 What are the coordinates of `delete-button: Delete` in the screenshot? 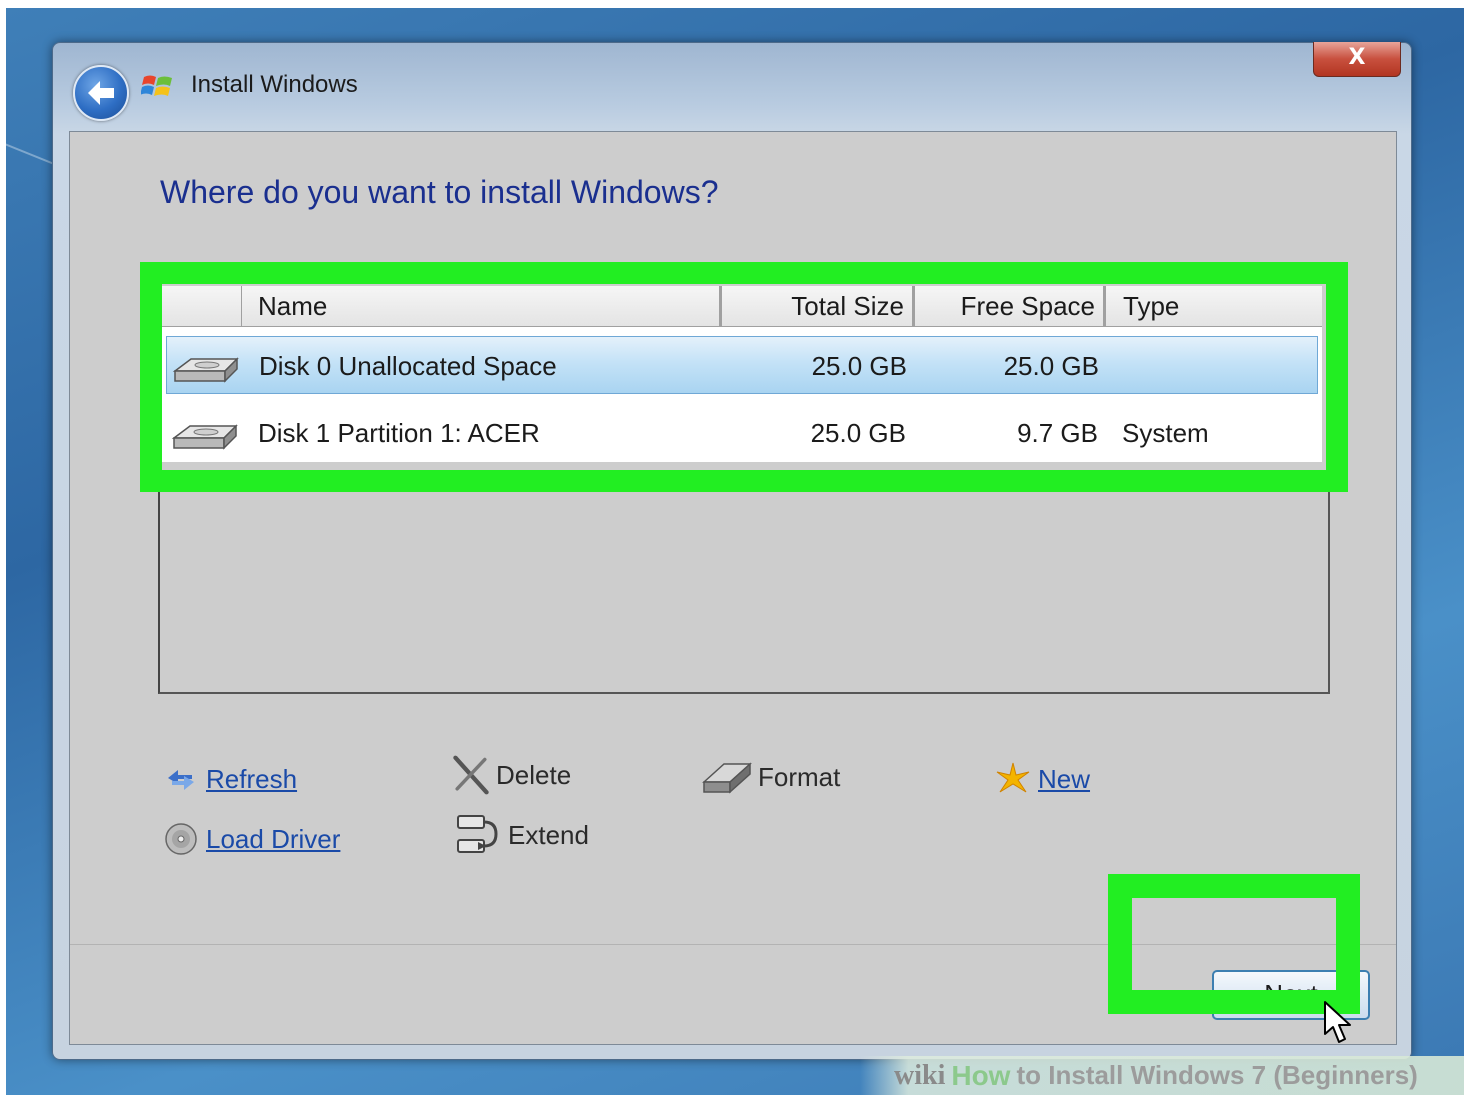 It's located at (512, 775).